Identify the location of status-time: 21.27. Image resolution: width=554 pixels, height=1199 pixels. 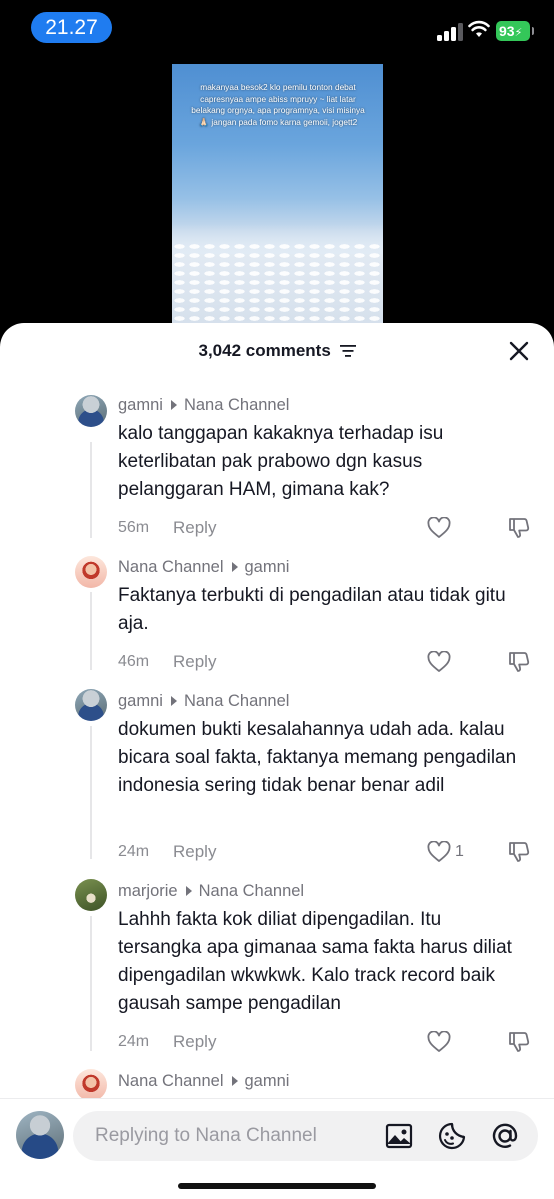
(71, 27).